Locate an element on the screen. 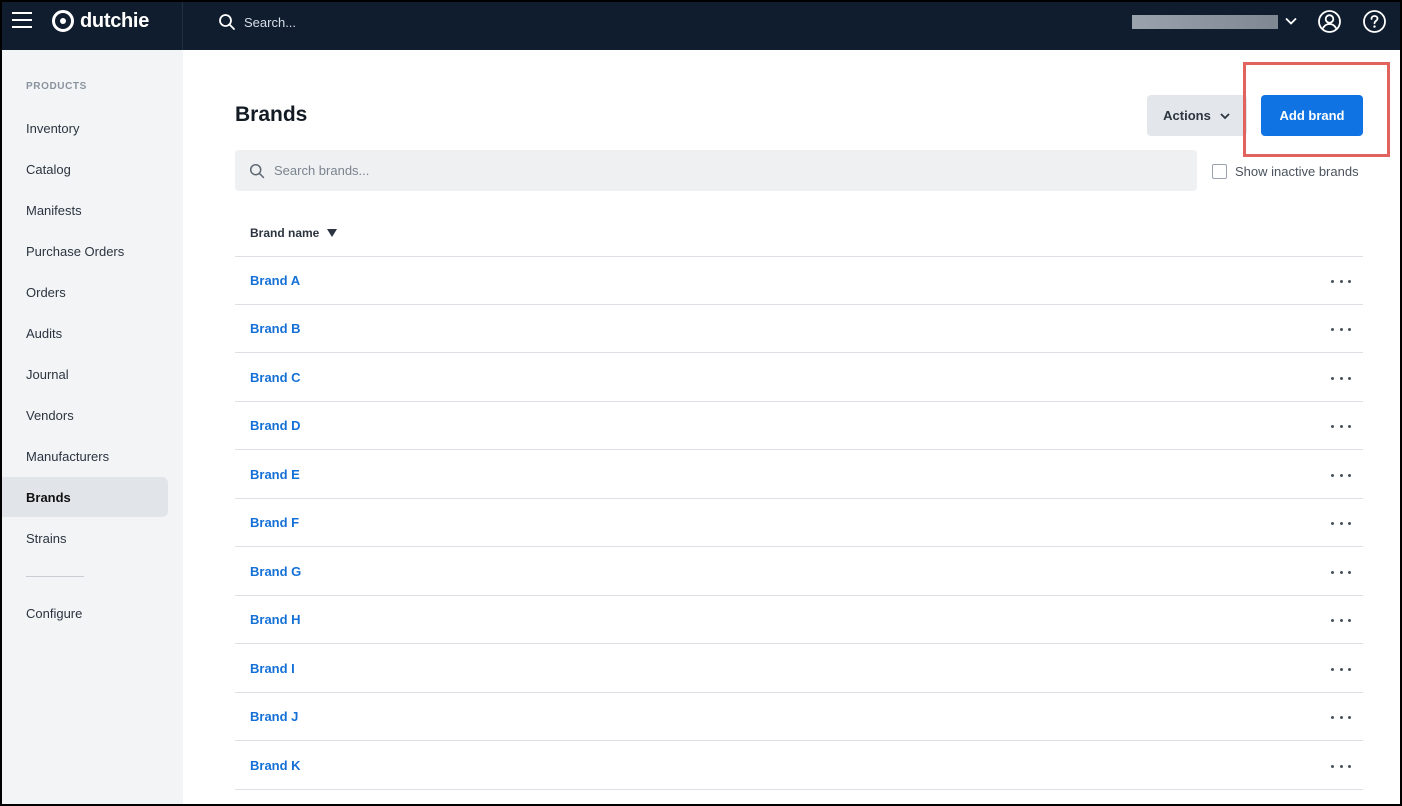 The height and width of the screenshot is (806, 1402). brand-link: Brand H is located at coordinates (275, 619).